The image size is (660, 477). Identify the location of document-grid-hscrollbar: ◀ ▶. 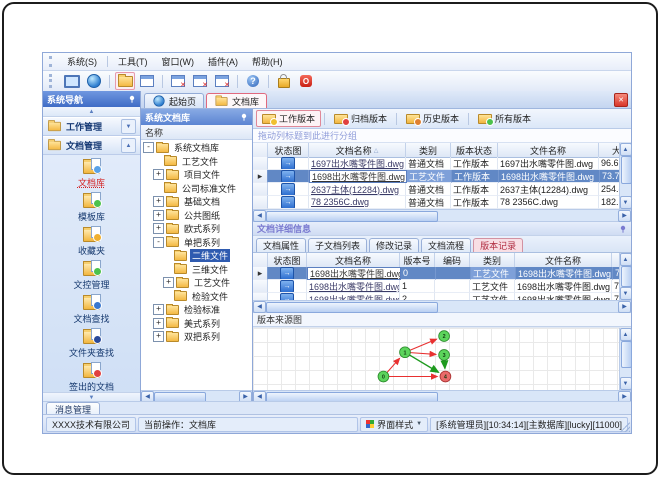
(442, 215).